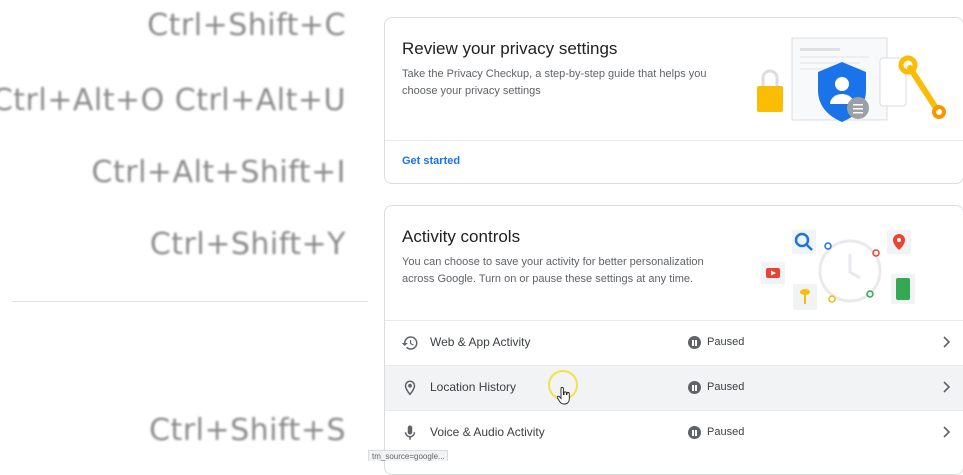 The image size is (963, 475). Describe the element at coordinates (461, 236) in the screenshot. I see `card-title: Activity controls` at that location.